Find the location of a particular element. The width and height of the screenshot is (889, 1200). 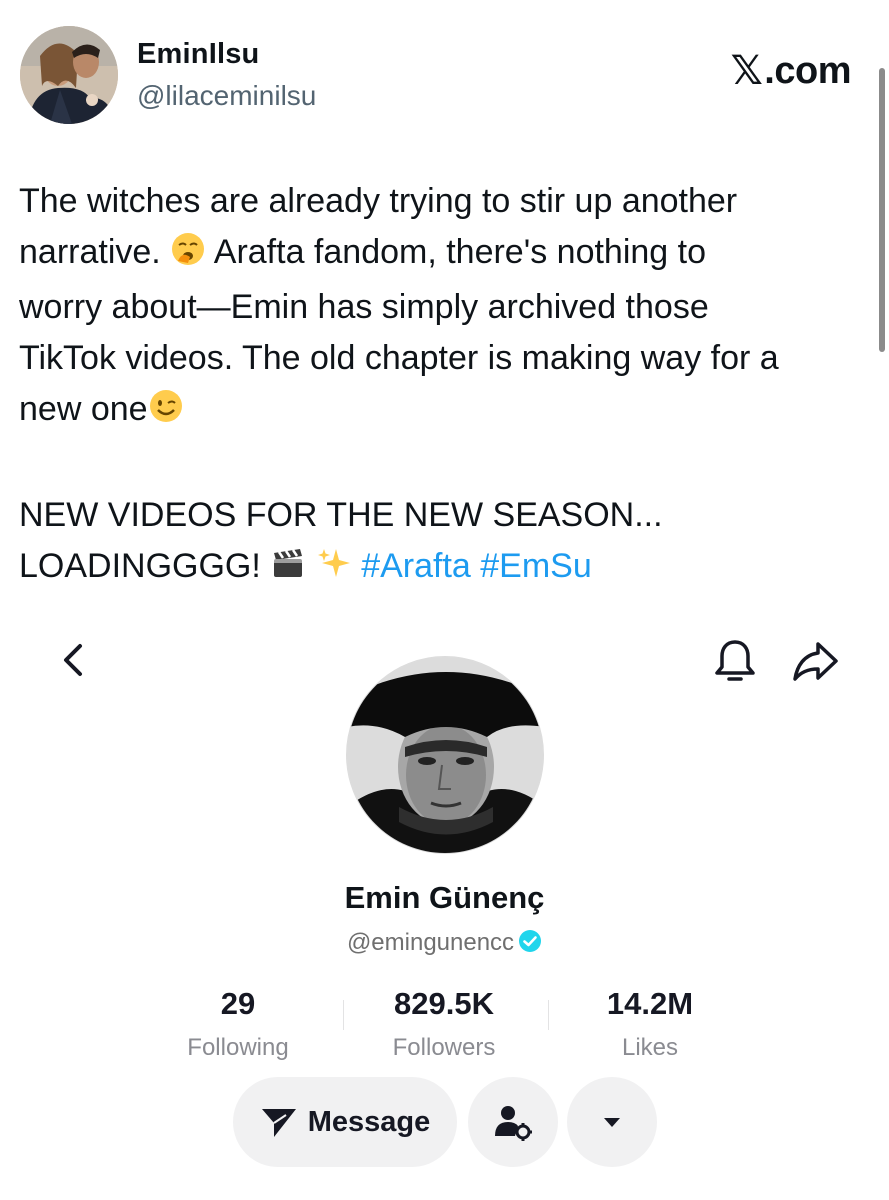

stat-following: 29 Following is located at coordinates (238, 1024).